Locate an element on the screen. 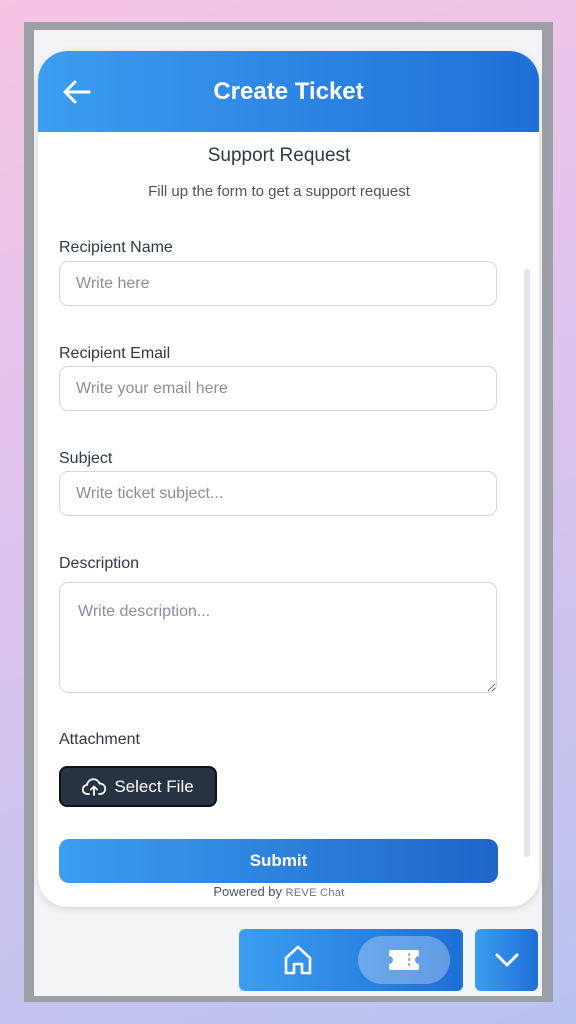 Image resolution: width=576 pixels, height=1024 pixels. ticket-icon is located at coordinates (404, 960).